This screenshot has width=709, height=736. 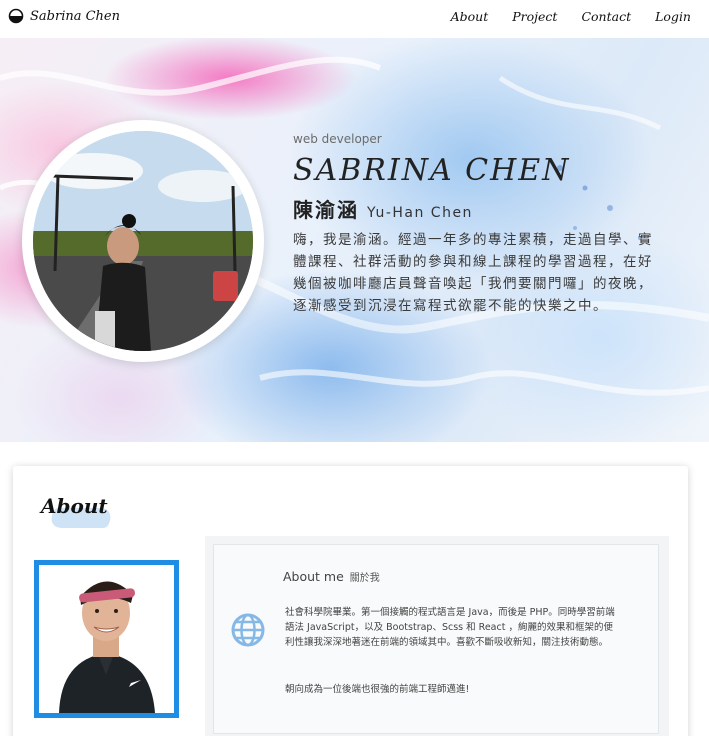 I want to click on hero-english-name: Yu-Han Chen, so click(x=420, y=213).